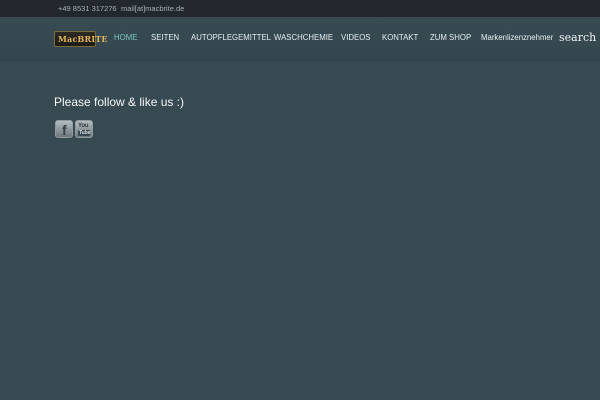 The height and width of the screenshot is (400, 600). I want to click on nav-item-videos: VIDEOS, so click(355, 37).